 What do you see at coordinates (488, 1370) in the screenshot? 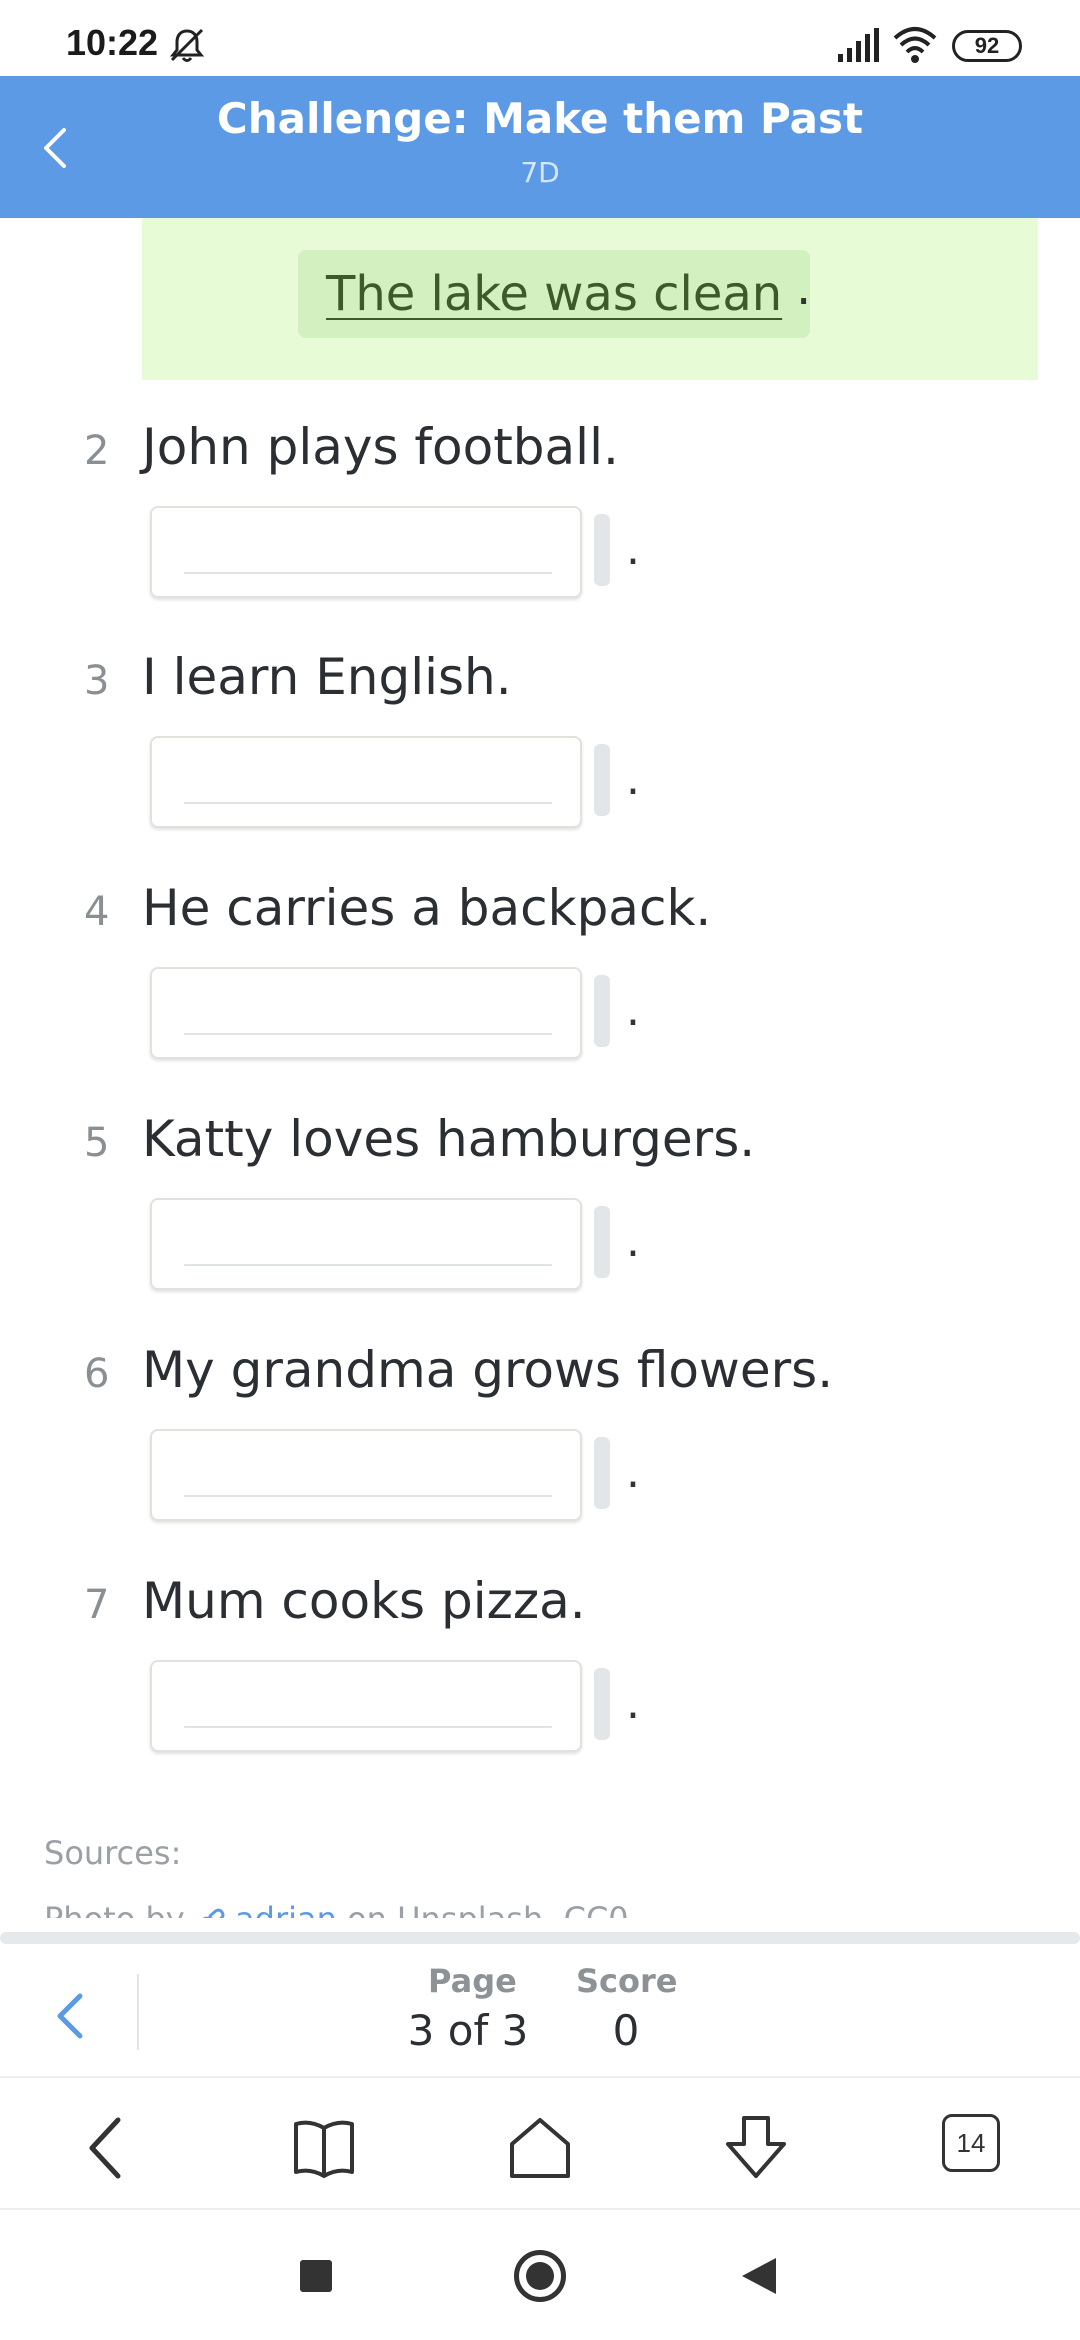
I see `question-text: My grandma grows flowers.` at bounding box center [488, 1370].